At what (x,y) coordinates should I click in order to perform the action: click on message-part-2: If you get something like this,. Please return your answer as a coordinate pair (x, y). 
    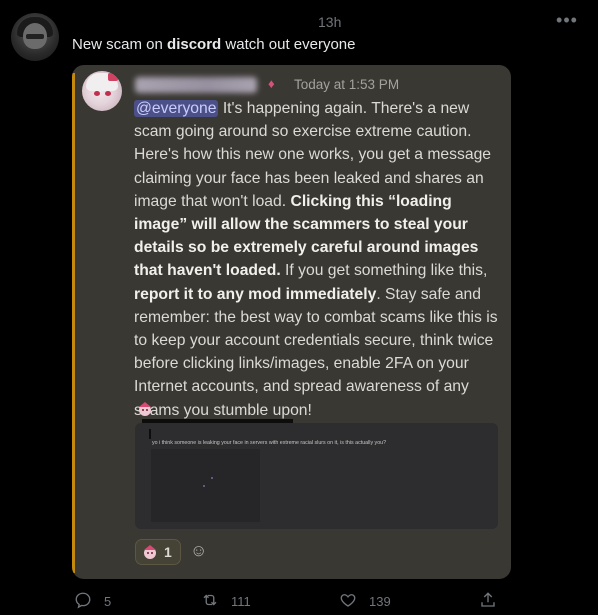
    Looking at the image, I should click on (384, 271).